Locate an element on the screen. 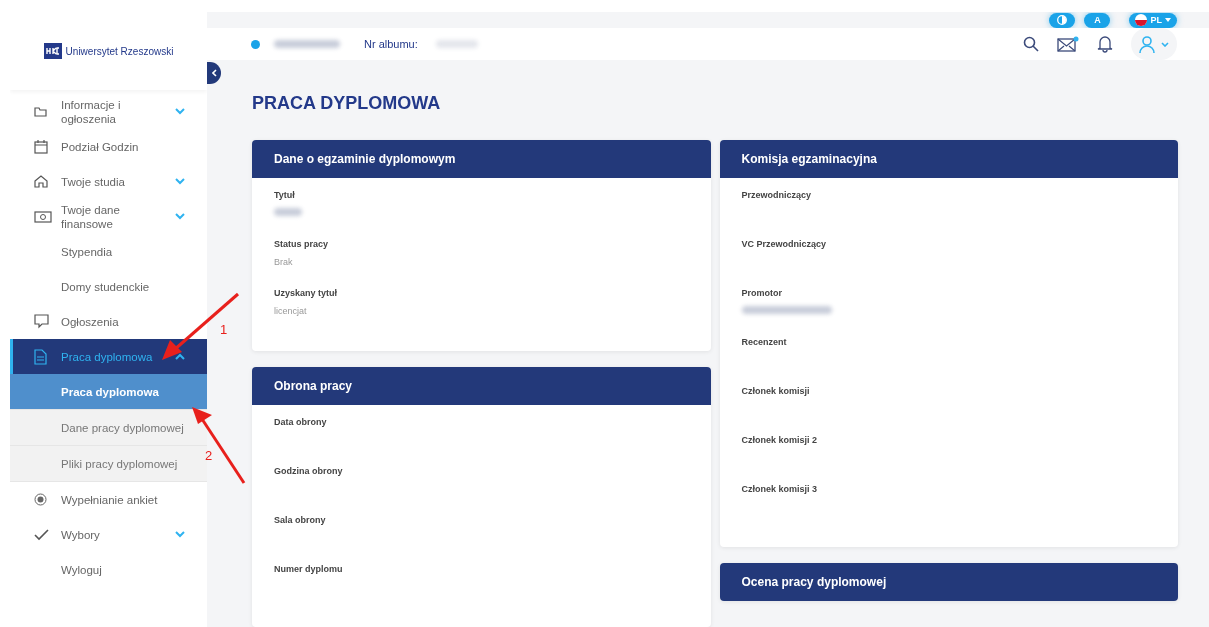 The image size is (1209, 627). menu-item: Wybory is located at coordinates (108, 534).